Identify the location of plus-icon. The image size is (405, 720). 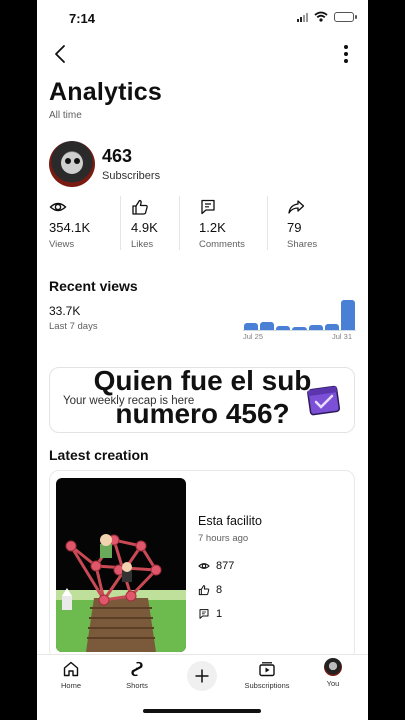
(202, 676).